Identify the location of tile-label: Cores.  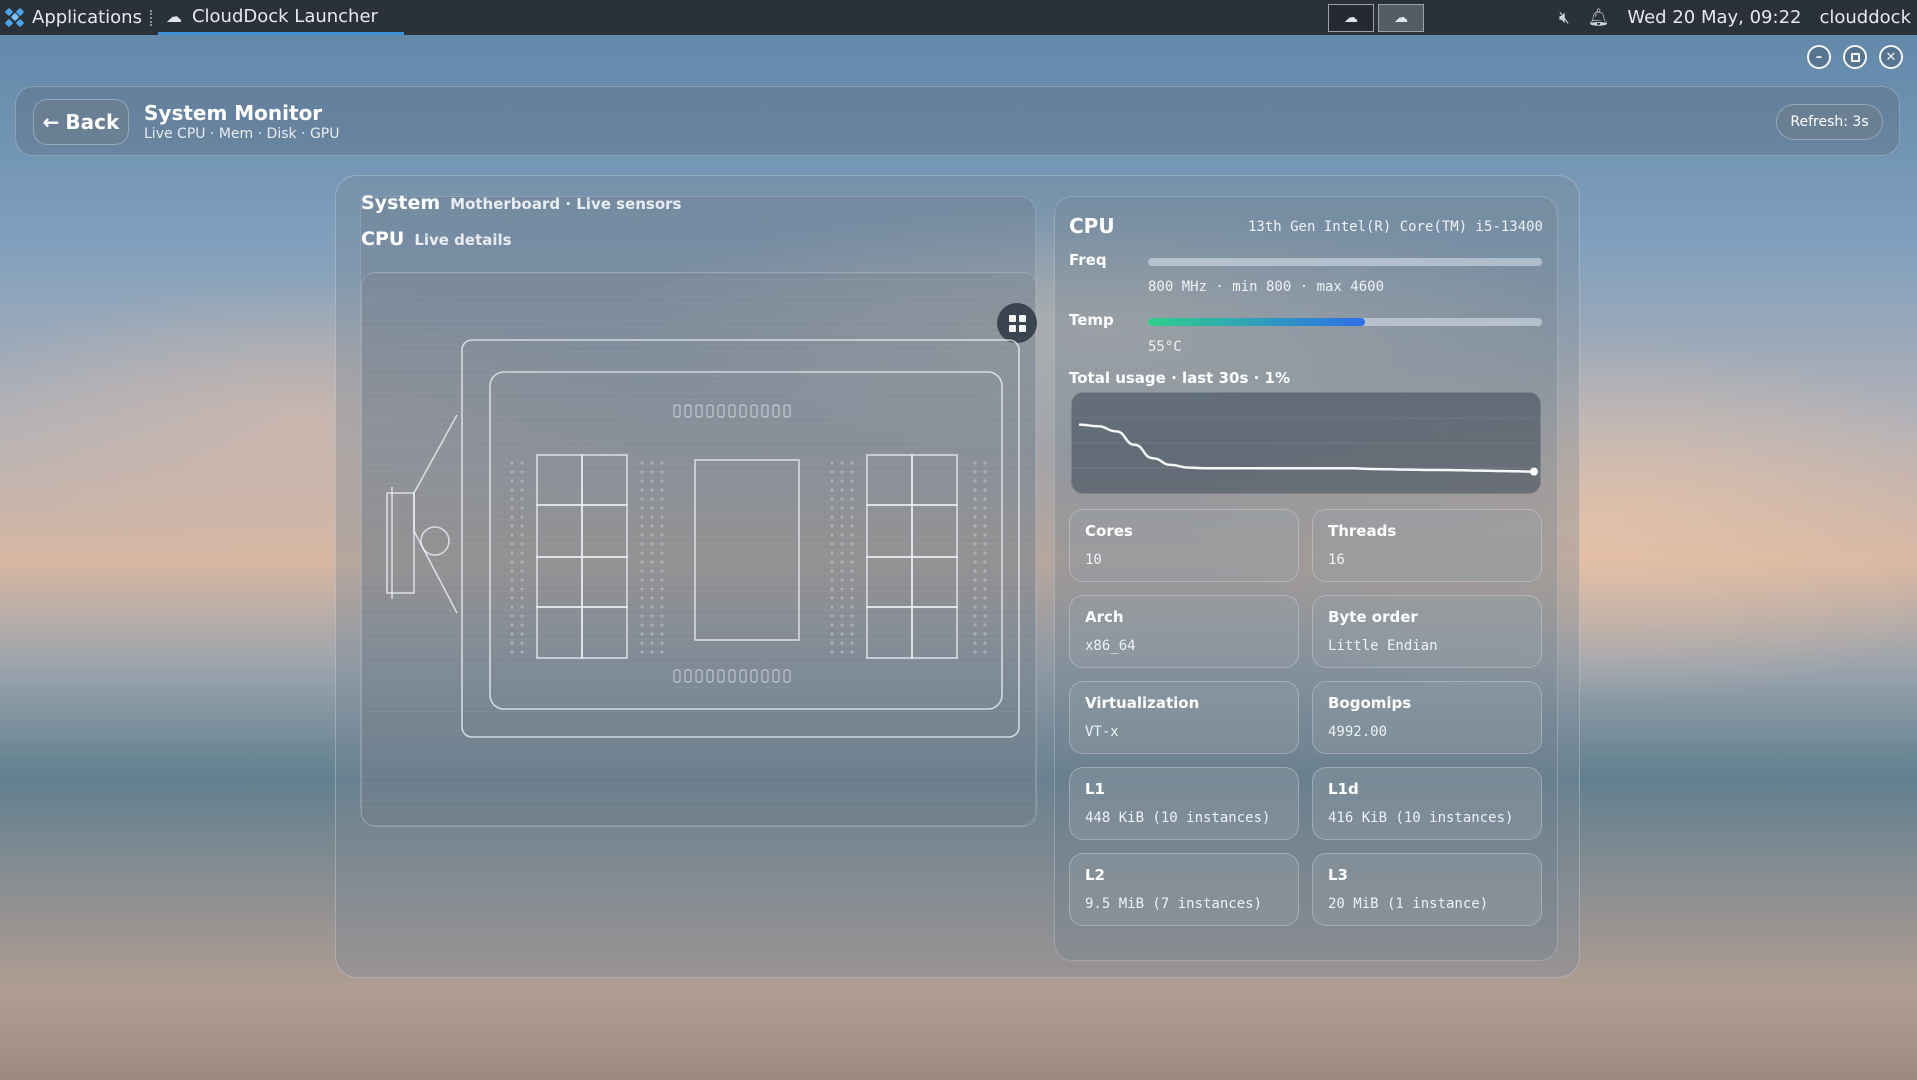
(1109, 531).